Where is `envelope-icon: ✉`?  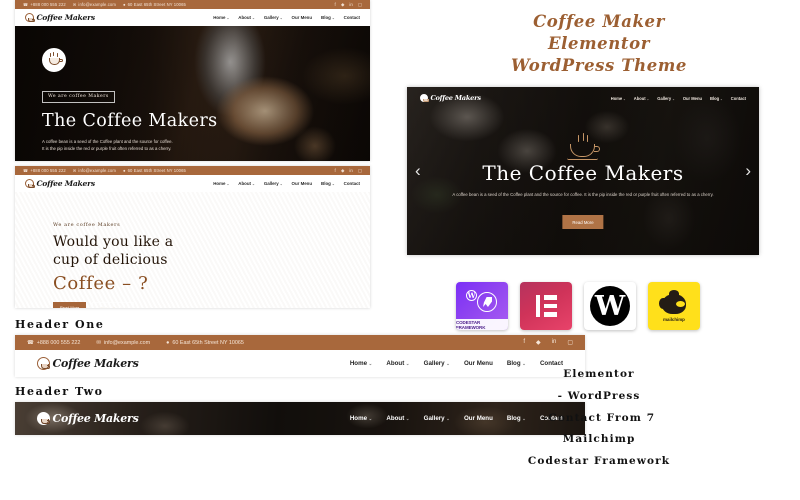
envelope-icon: ✉ is located at coordinates (74, 170).